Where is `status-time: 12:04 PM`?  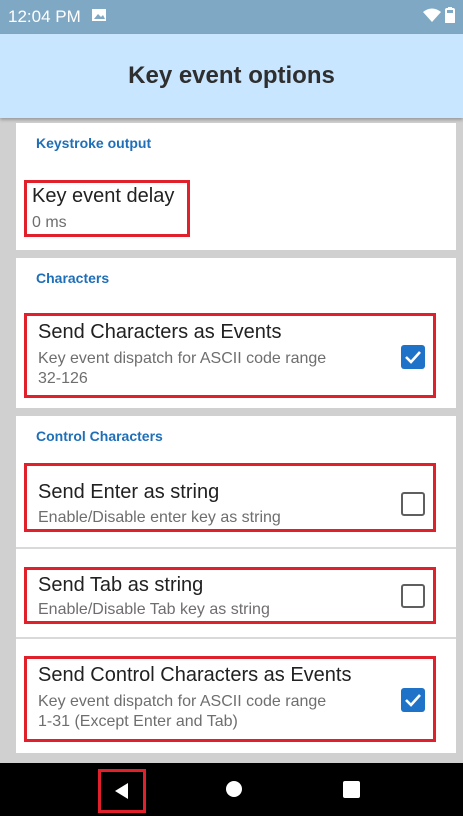 status-time: 12:04 PM is located at coordinates (44, 16).